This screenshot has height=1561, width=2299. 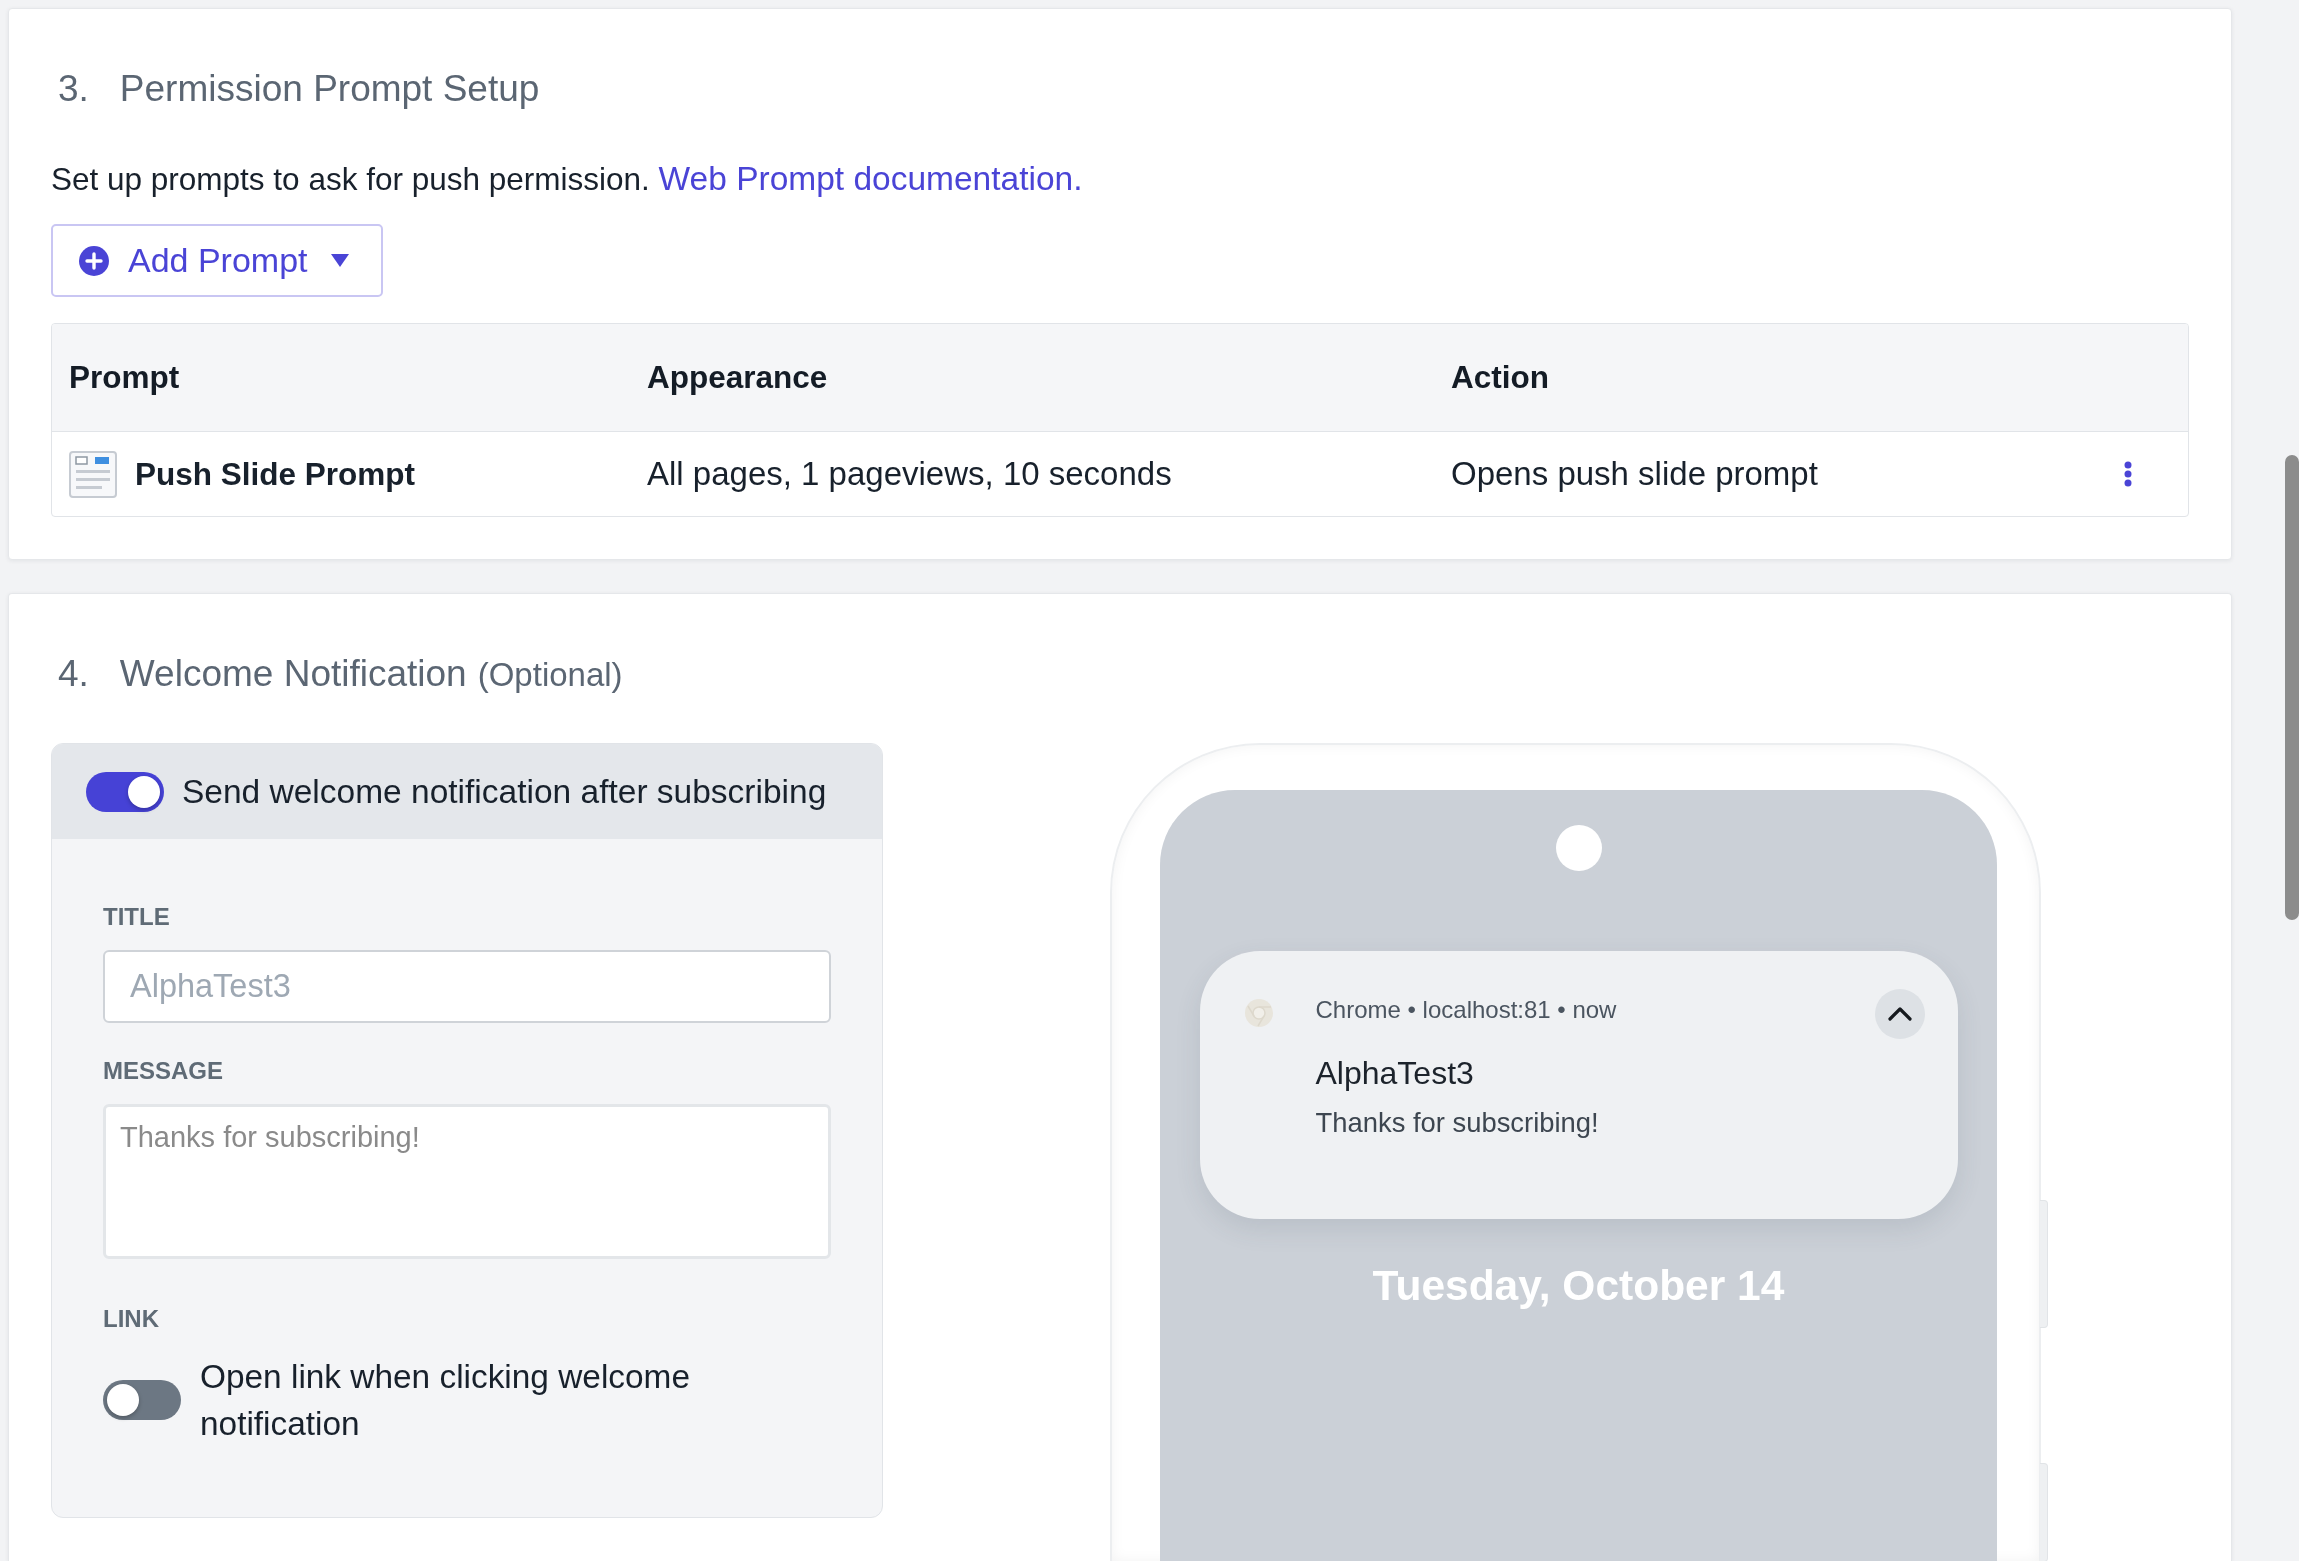 I want to click on add-prompt-button: Add Prompt, so click(x=217, y=260).